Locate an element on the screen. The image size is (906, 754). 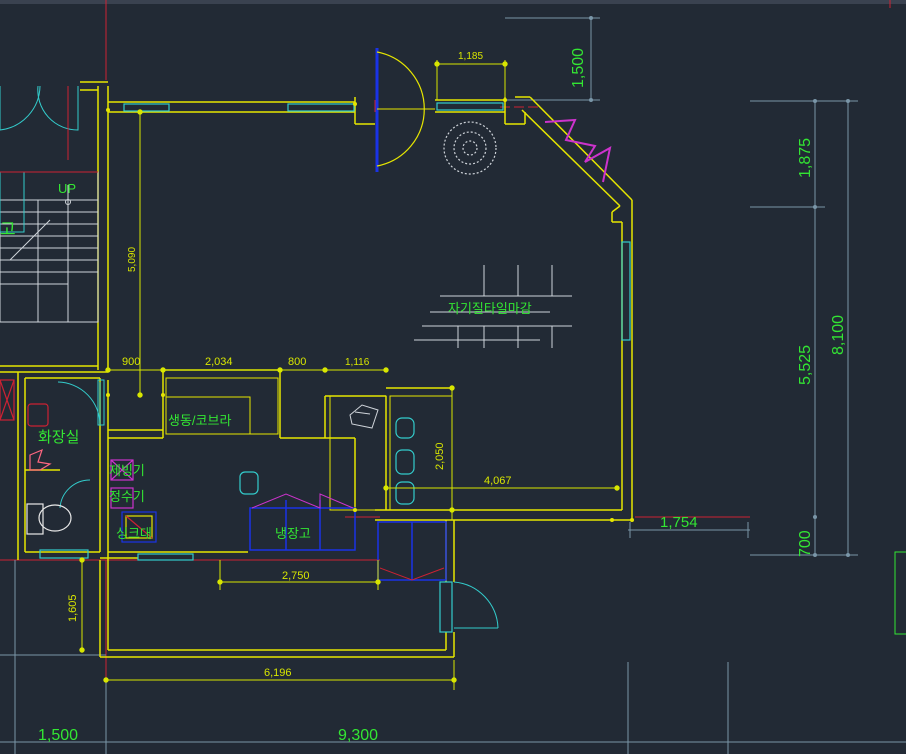
dim-seg-1116: 1,116 is located at coordinates (357, 362).